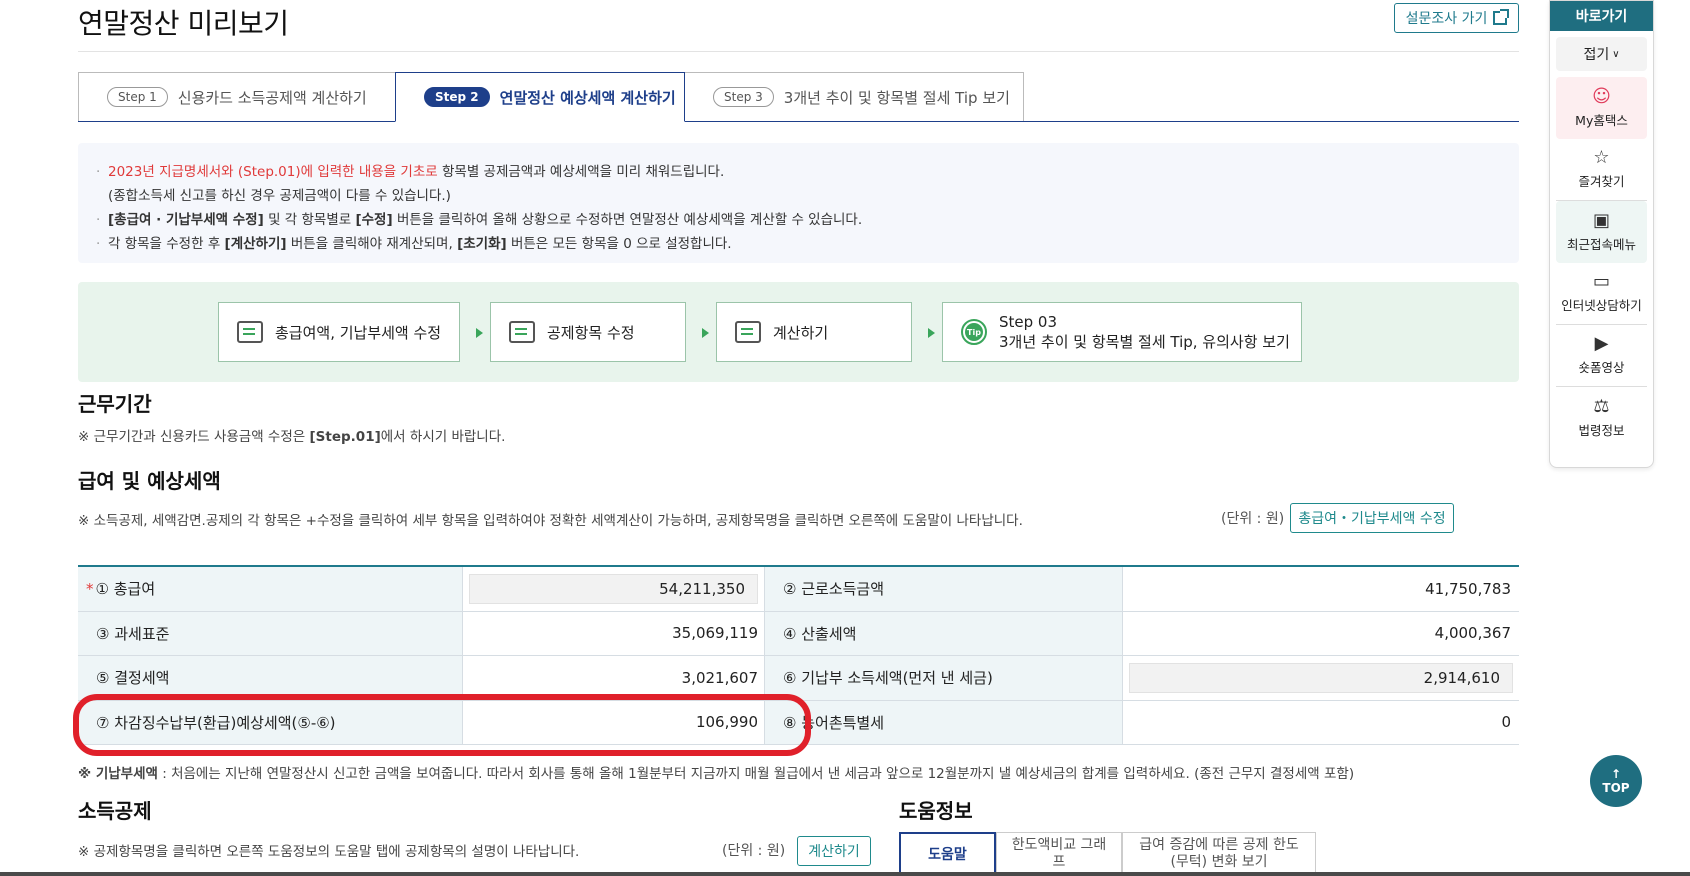 The image size is (1690, 876). I want to click on tab-limit-change: 급여 증감에 따른 공제 한도(무턱) 변화 보기, so click(1219, 854).